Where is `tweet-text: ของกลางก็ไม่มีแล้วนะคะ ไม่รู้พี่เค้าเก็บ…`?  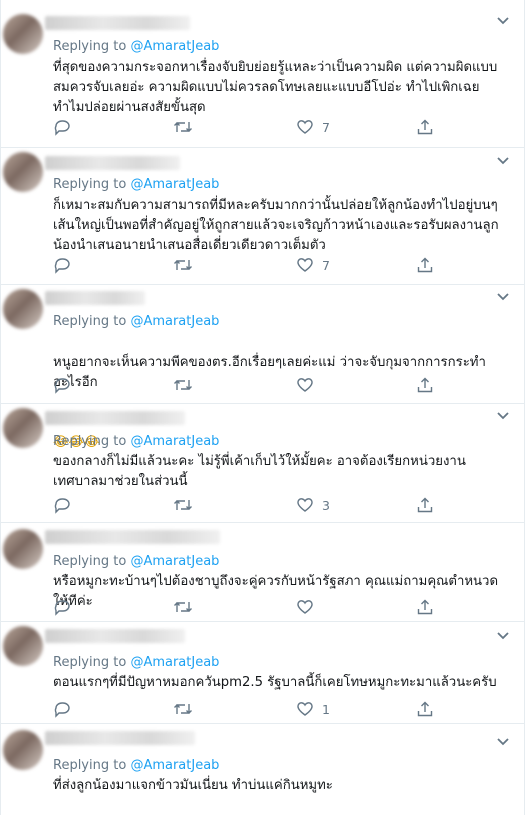
tweet-text: ของกลางก็ไม่มีแล้วนะคะ ไม่รู้พี่เค้าเก็บ… is located at coordinates (259, 471).